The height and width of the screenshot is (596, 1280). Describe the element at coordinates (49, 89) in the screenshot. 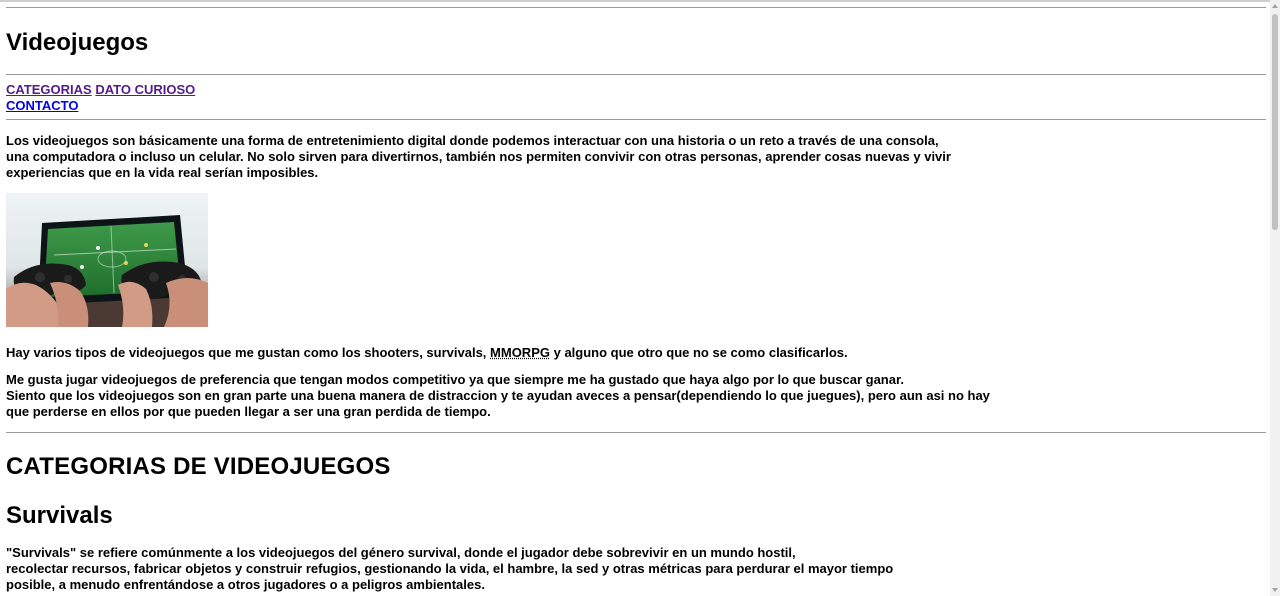

I see `nav-link-categorias: CATEGORIAS` at that location.